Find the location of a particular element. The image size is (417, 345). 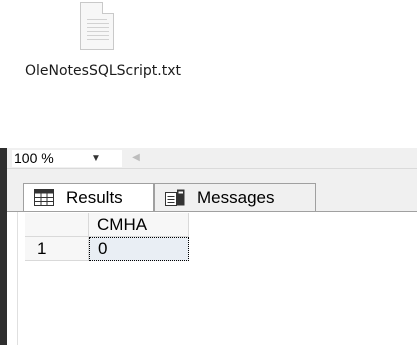

file-corner-fold is located at coordinates (108, 8).